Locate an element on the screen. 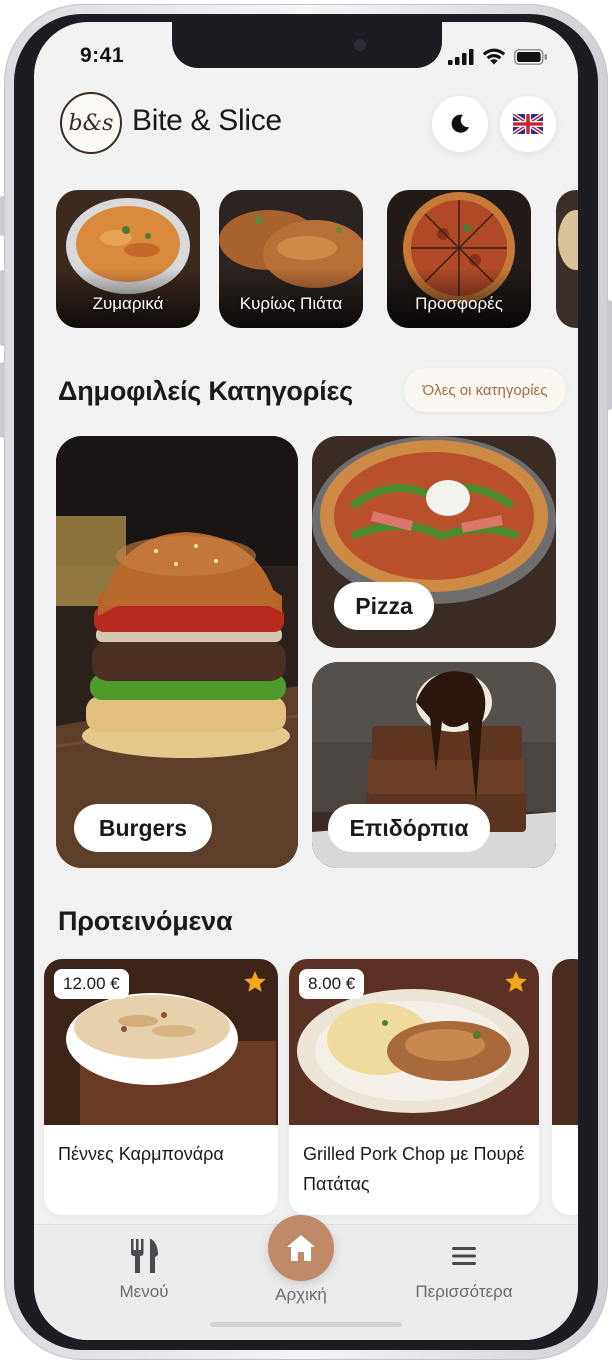 The image size is (612, 1364). tab-menu: Μενού is located at coordinates (144, 1270).